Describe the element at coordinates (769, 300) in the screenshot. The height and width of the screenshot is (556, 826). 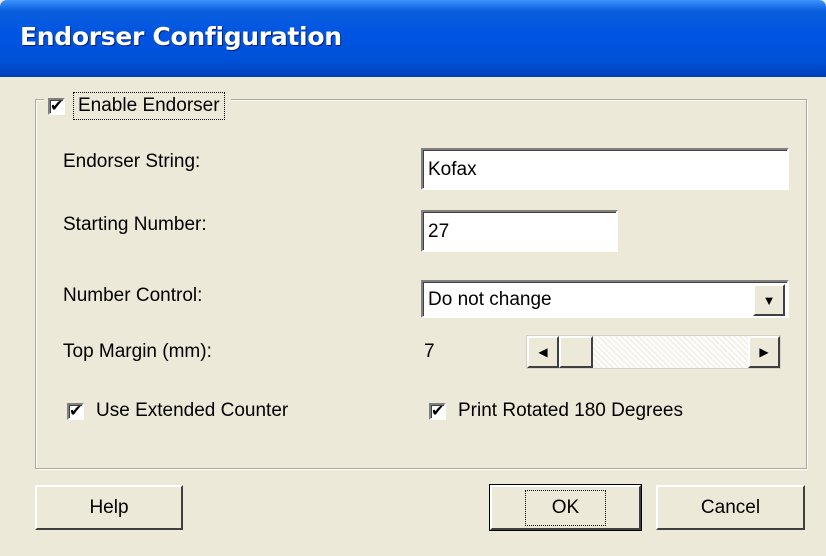
I see `chevron-down-icon: ▼` at that location.